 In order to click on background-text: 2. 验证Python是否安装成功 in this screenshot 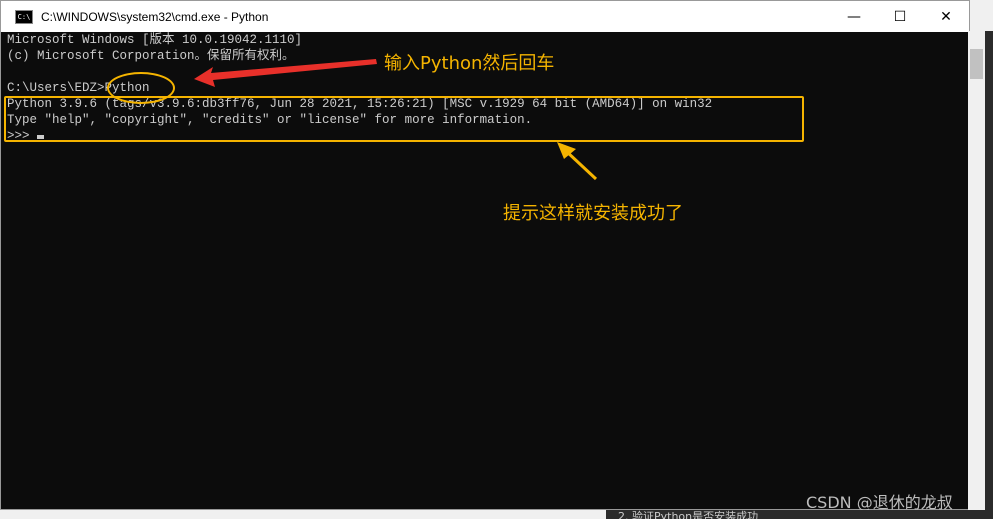, I will do `click(799, 514)`.